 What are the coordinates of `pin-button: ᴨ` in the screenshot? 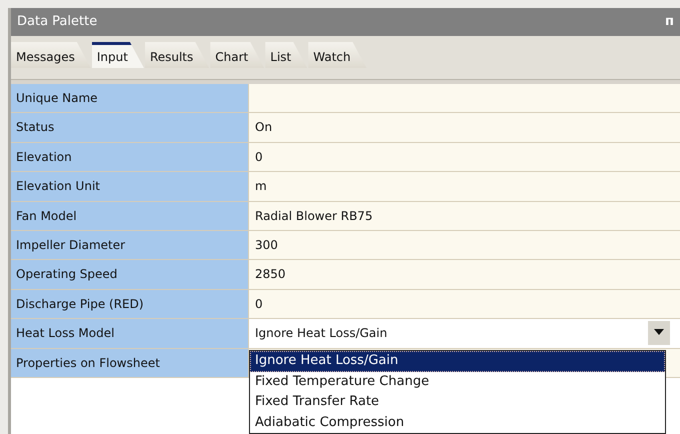 It's located at (669, 22).